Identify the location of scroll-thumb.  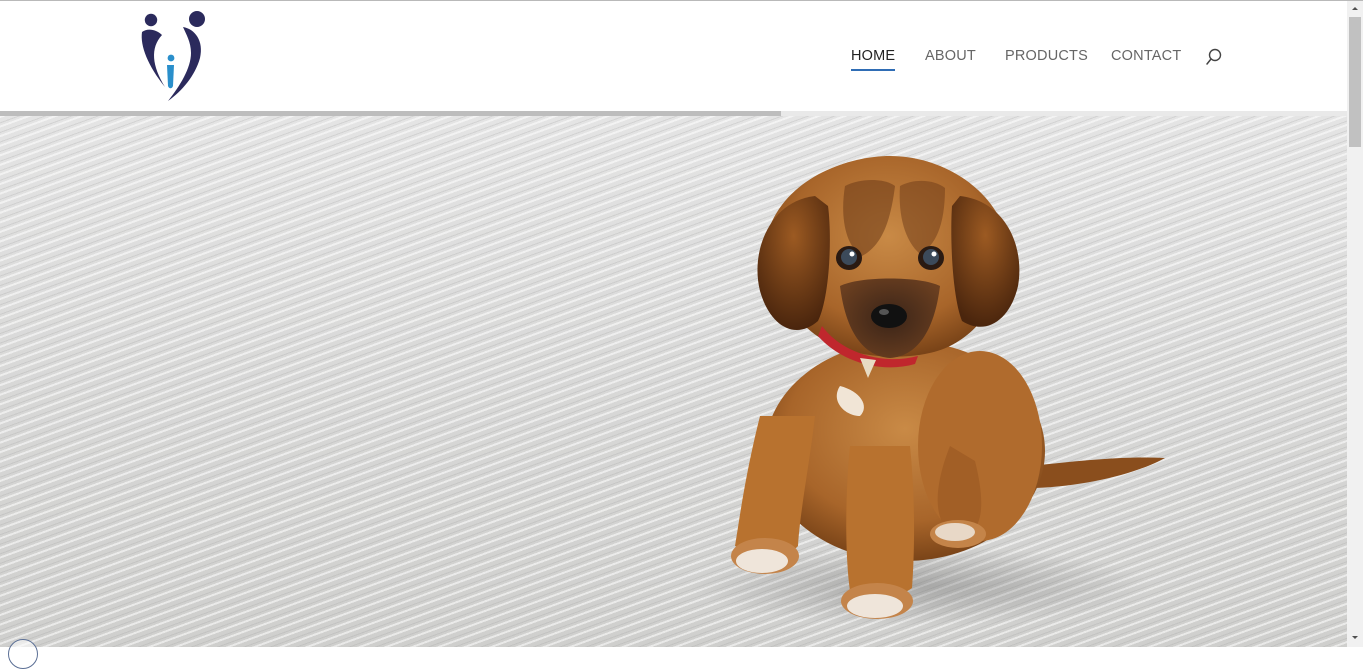
(1355, 82).